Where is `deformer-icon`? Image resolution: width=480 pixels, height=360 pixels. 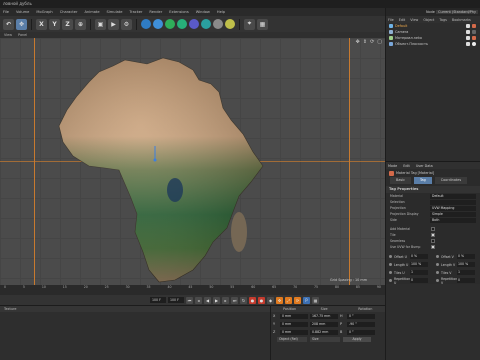
deformer-icon is located at coordinates (194, 24).